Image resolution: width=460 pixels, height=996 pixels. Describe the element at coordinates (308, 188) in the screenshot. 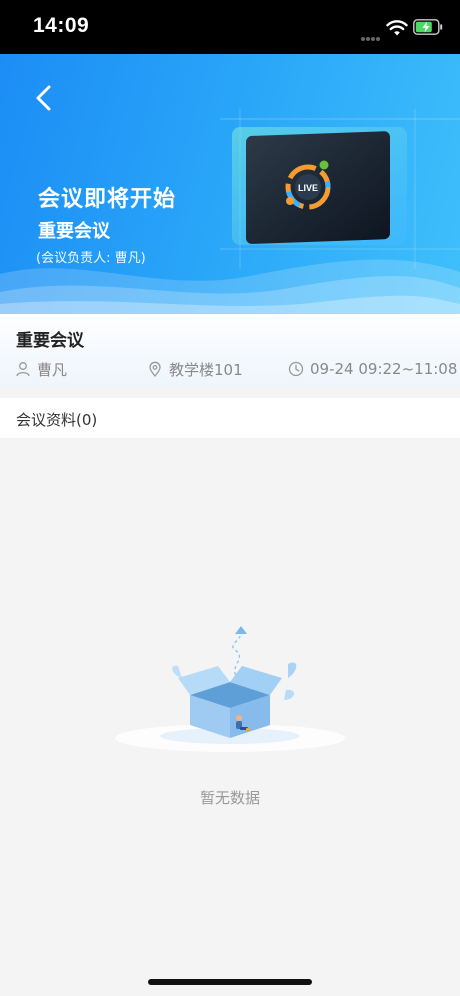

I see `svg-text: LIVE` at that location.